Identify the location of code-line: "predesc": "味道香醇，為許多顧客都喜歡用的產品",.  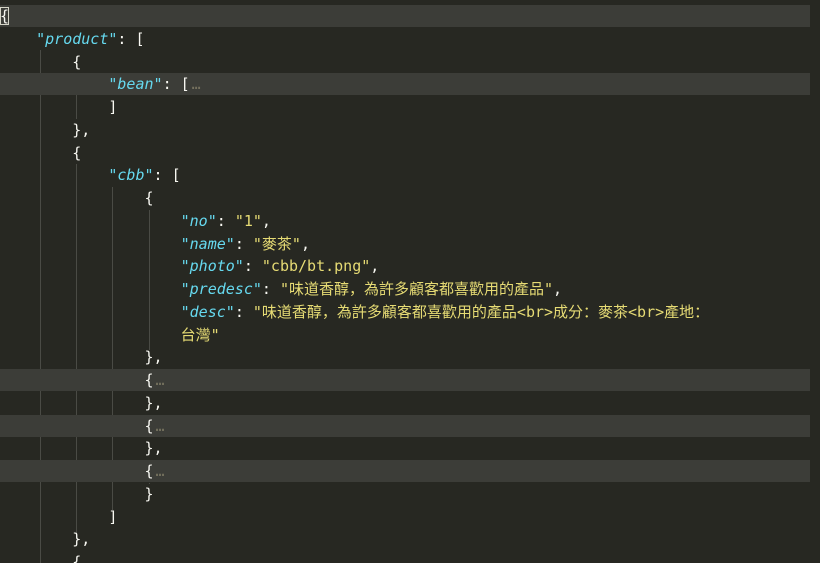
(405, 289).